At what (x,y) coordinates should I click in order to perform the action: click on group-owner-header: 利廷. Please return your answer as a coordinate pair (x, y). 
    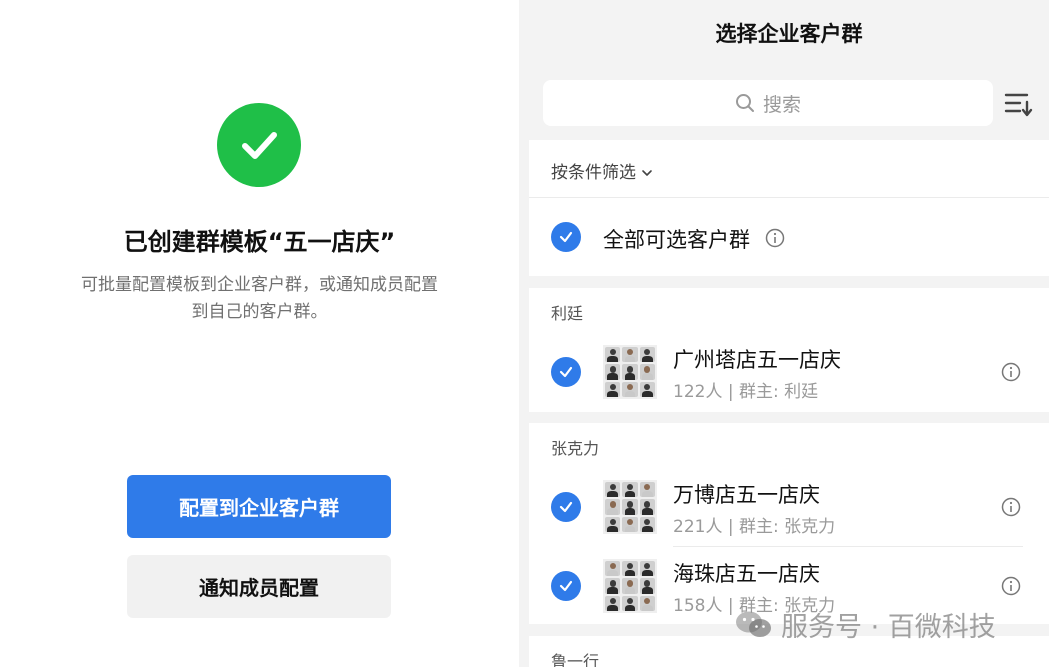
    Looking at the image, I should click on (567, 313).